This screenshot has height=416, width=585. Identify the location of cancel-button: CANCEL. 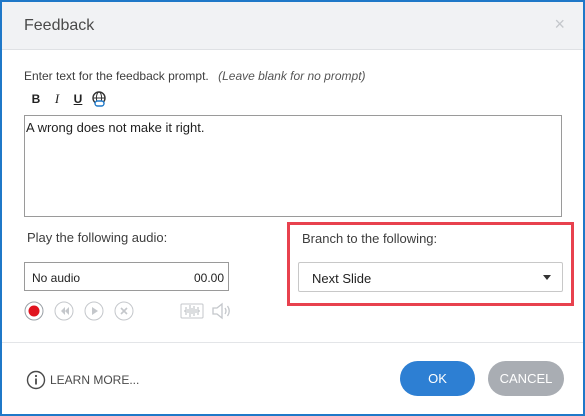
(526, 378).